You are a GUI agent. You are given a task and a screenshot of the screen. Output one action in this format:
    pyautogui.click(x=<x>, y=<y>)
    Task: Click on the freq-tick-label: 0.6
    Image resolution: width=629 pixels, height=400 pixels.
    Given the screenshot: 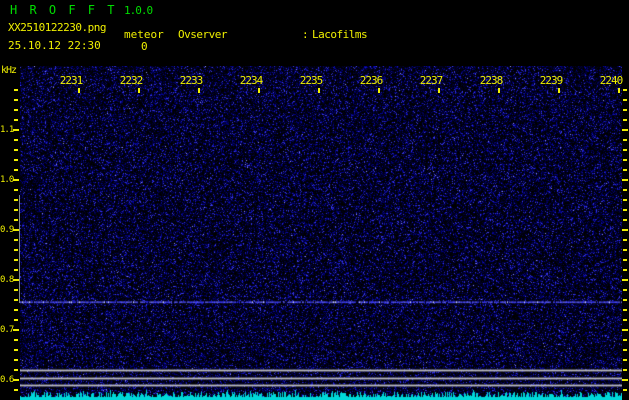 What is the action you would take?
    pyautogui.click(x=7, y=380)
    